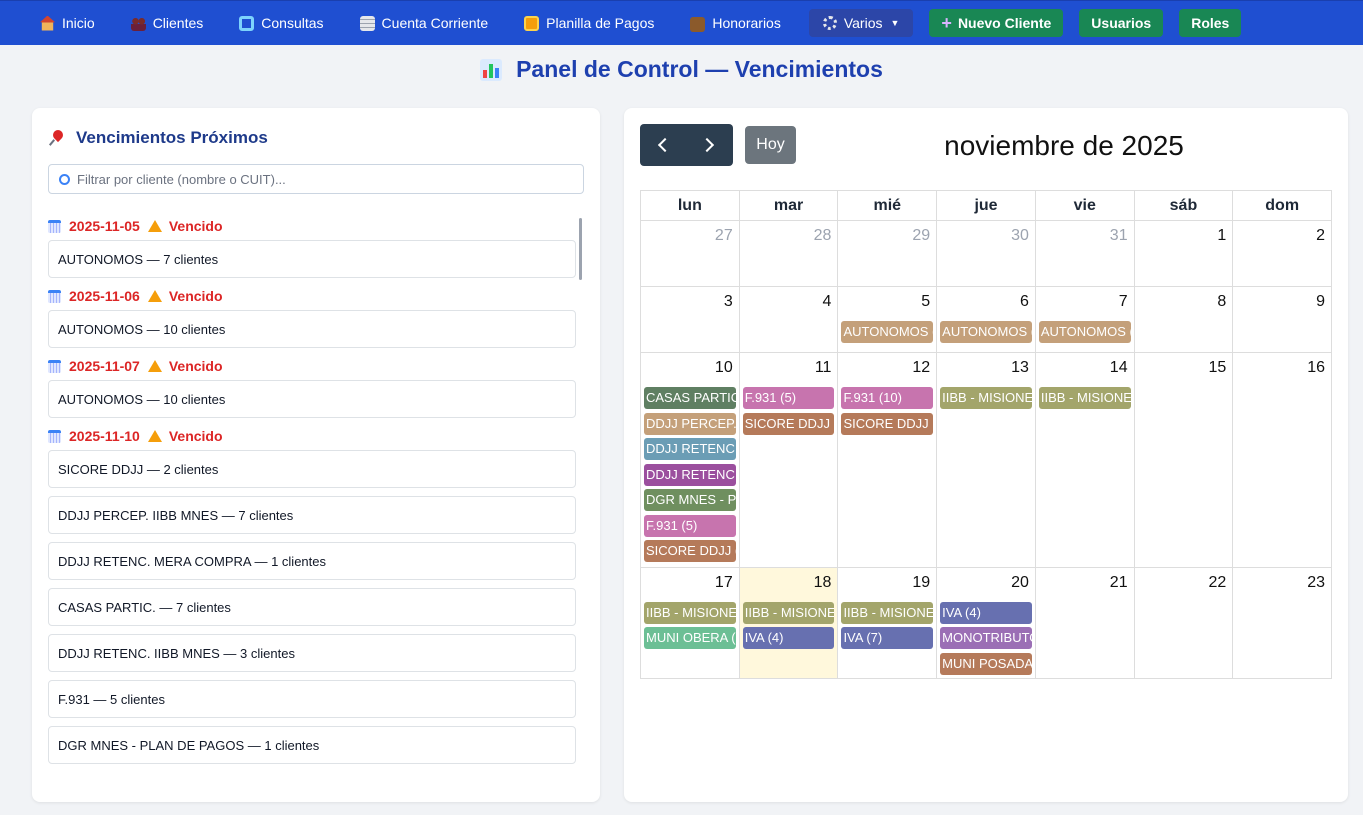 The width and height of the screenshot is (1363, 815). What do you see at coordinates (1320, 236) in the screenshot?
I see `day-number: 2` at bounding box center [1320, 236].